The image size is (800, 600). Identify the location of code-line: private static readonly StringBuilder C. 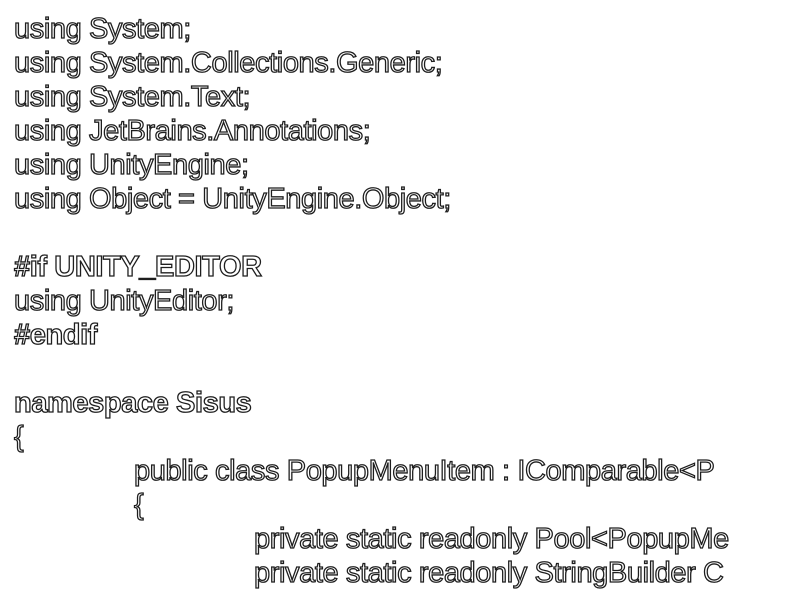
(488, 572).